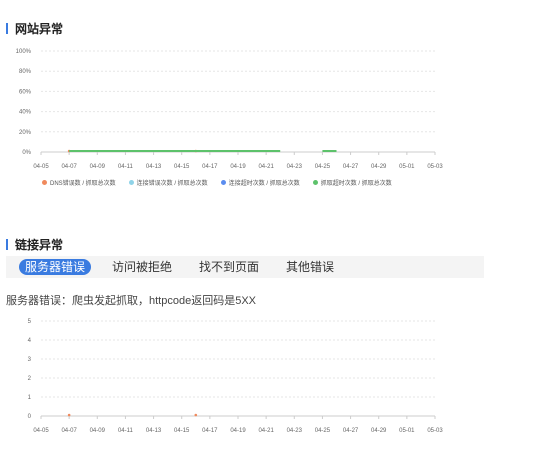 The height and width of the screenshot is (452, 560). I want to click on y-tick-label: 0%, so click(26, 153).